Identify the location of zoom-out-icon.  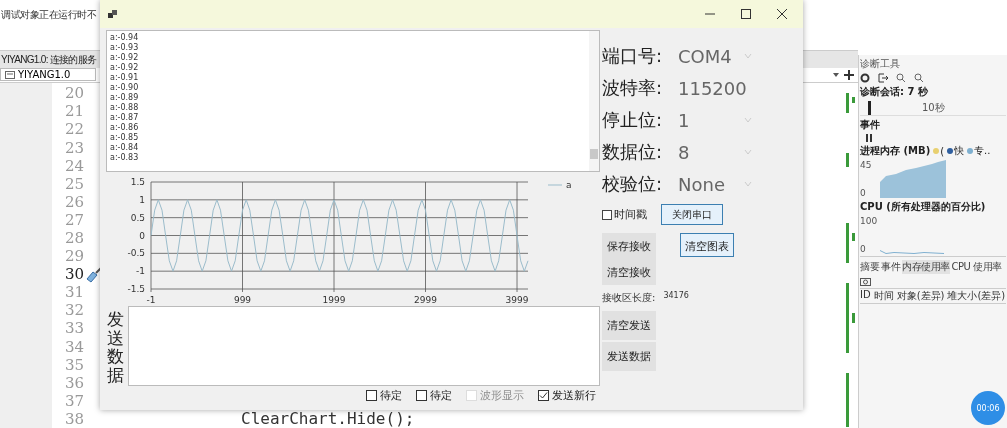
(919, 78).